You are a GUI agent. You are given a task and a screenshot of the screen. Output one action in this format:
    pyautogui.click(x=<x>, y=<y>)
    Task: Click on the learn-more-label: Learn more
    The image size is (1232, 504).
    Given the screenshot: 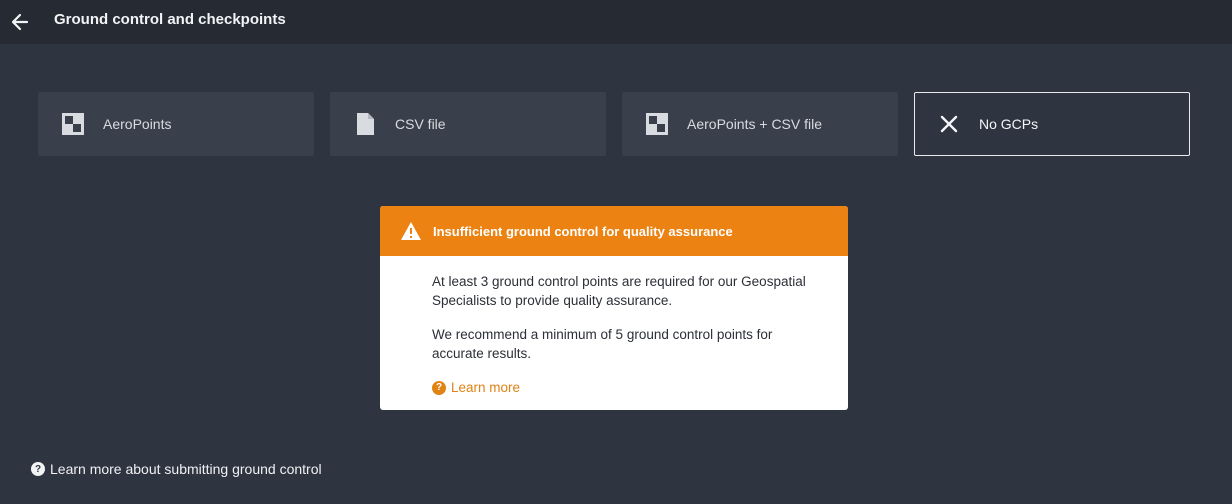 What is the action you would take?
    pyautogui.click(x=486, y=387)
    